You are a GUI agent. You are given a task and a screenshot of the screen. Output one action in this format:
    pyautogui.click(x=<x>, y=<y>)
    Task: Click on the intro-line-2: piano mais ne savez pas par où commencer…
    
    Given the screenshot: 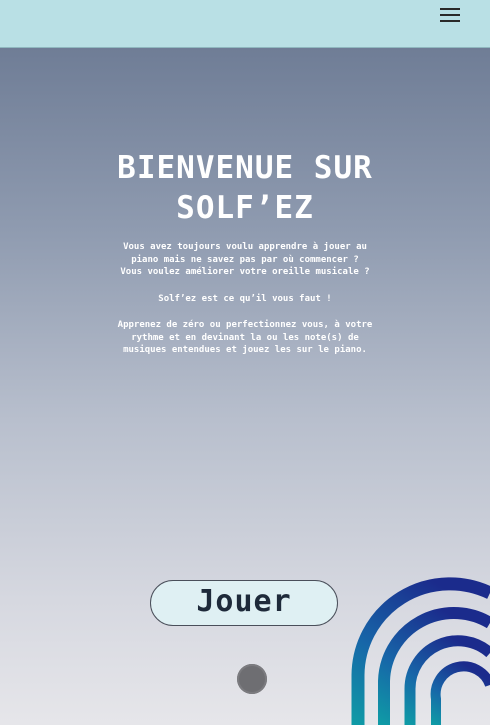 What is the action you would take?
    pyautogui.click(x=245, y=259)
    